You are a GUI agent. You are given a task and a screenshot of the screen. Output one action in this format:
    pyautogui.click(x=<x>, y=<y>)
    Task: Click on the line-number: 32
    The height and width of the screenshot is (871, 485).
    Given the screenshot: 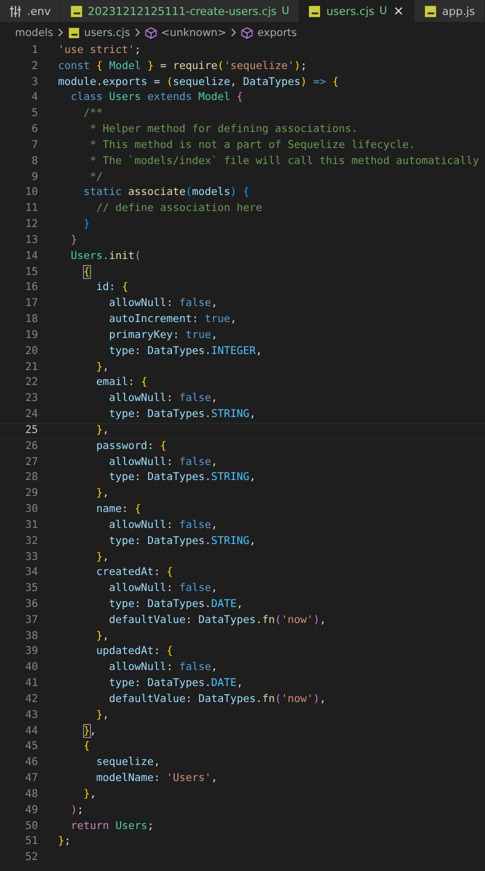 What is the action you would take?
    pyautogui.click(x=31, y=541)
    